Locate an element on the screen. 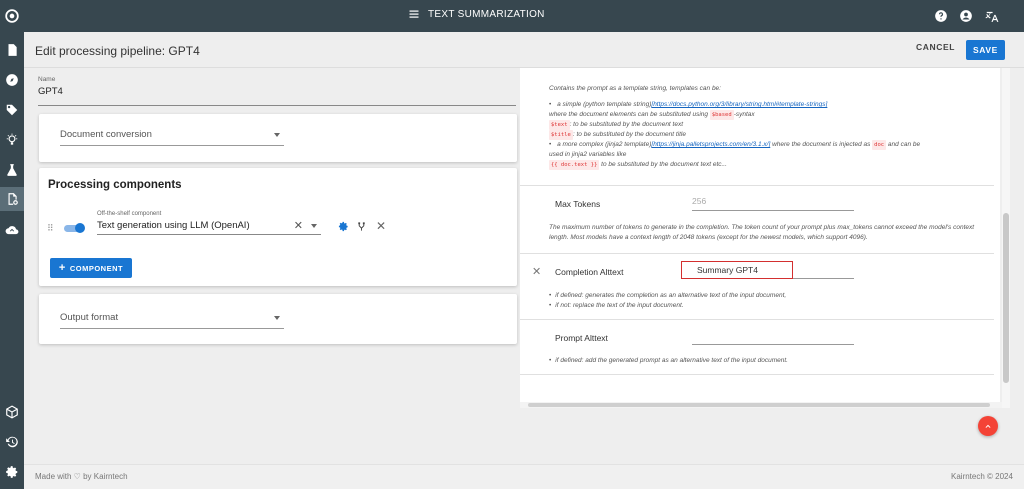  code-text: $text is located at coordinates (559, 125).